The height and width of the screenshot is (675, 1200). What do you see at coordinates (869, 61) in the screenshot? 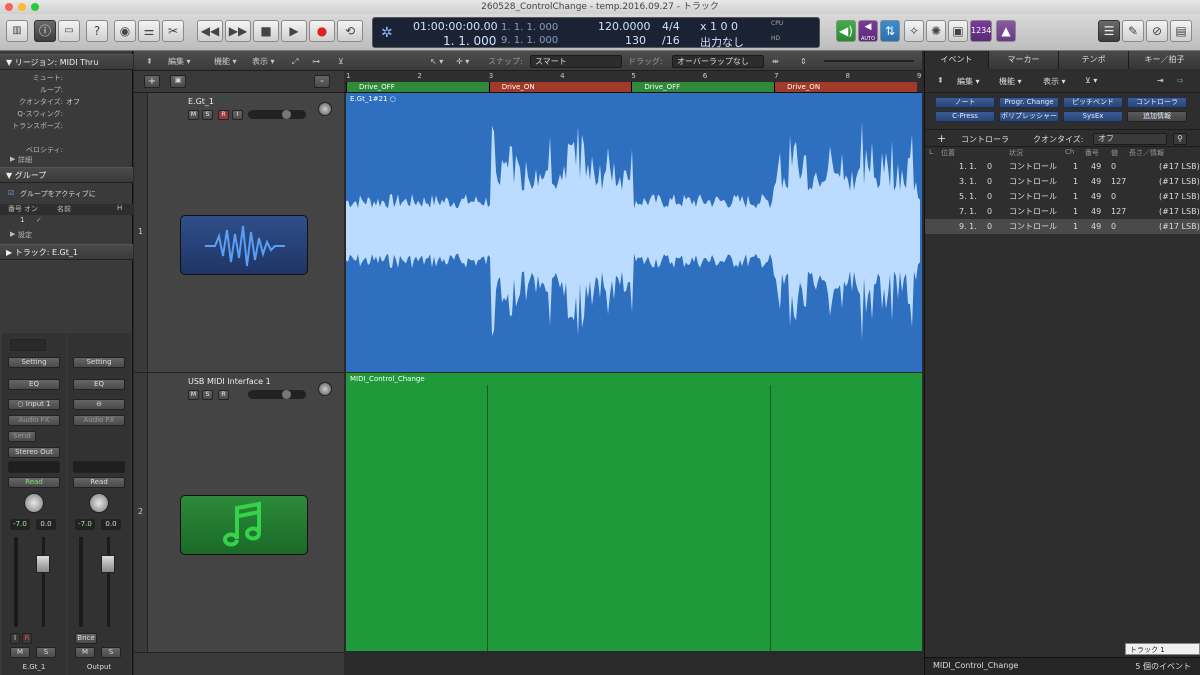
I see `zoom-slider` at bounding box center [869, 61].